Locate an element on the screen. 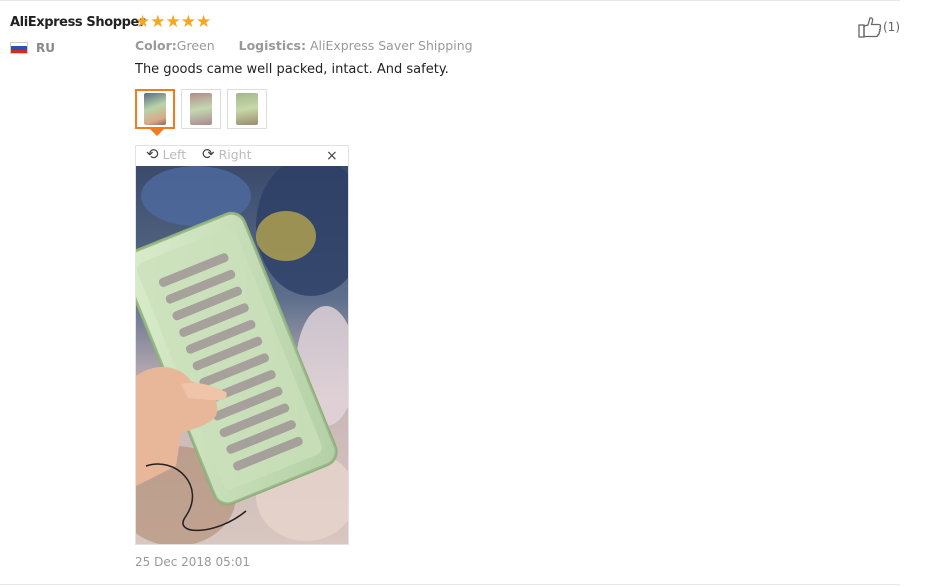 This screenshot has height=587, width=927. reviewer-name: AliExpress Shopper is located at coordinates (77, 22).